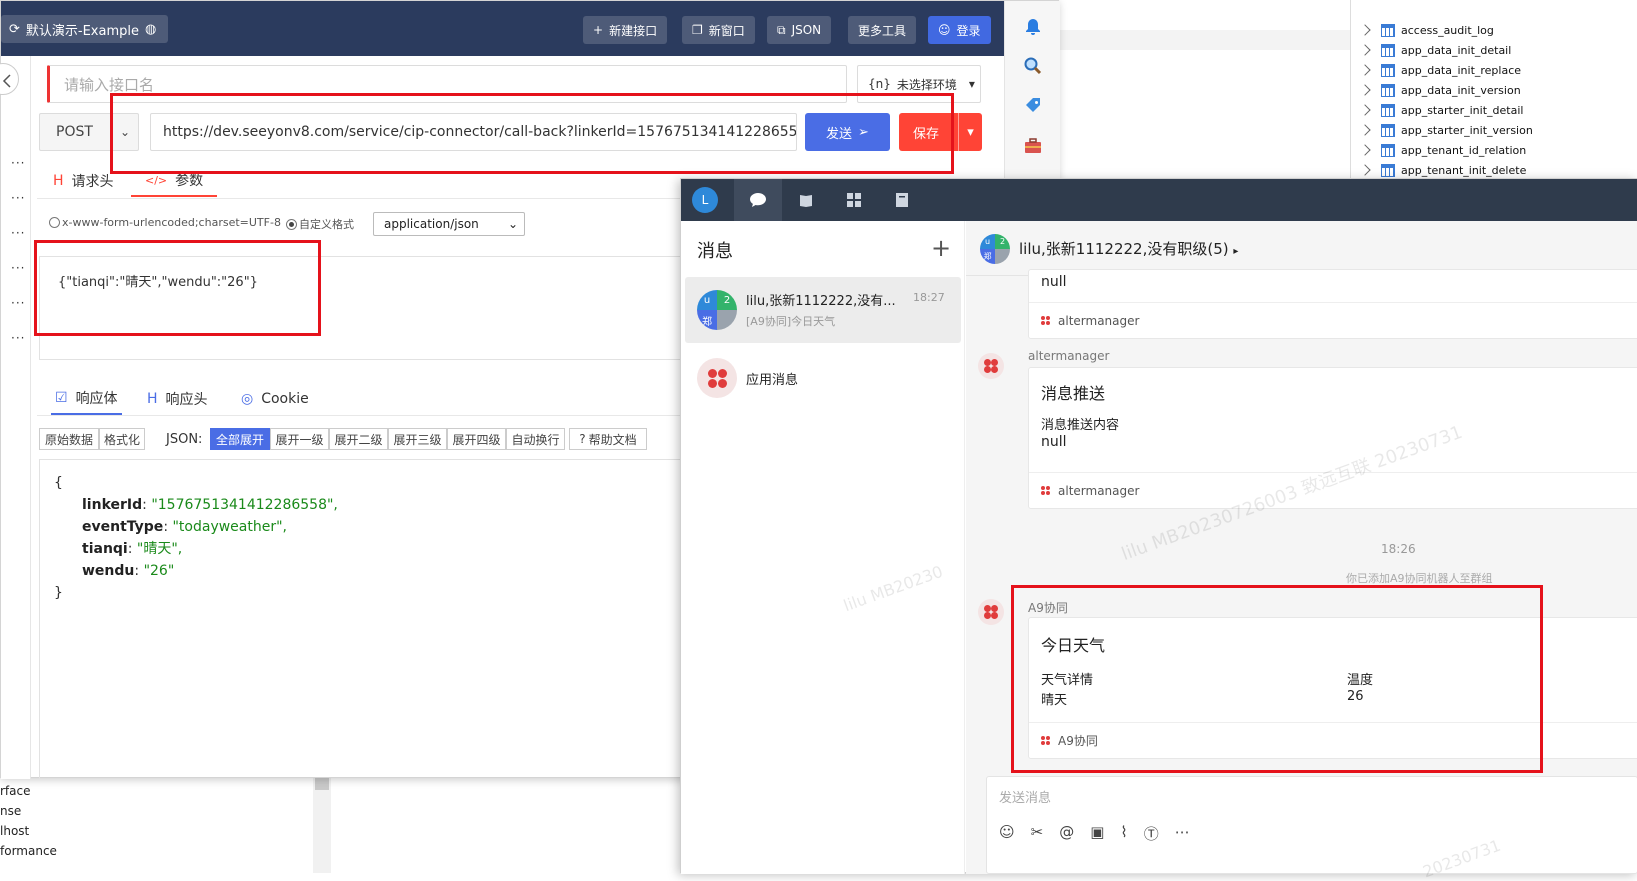  Describe the element at coordinates (174, 181) in the screenshot. I see `tab-params: </> 参数` at that location.